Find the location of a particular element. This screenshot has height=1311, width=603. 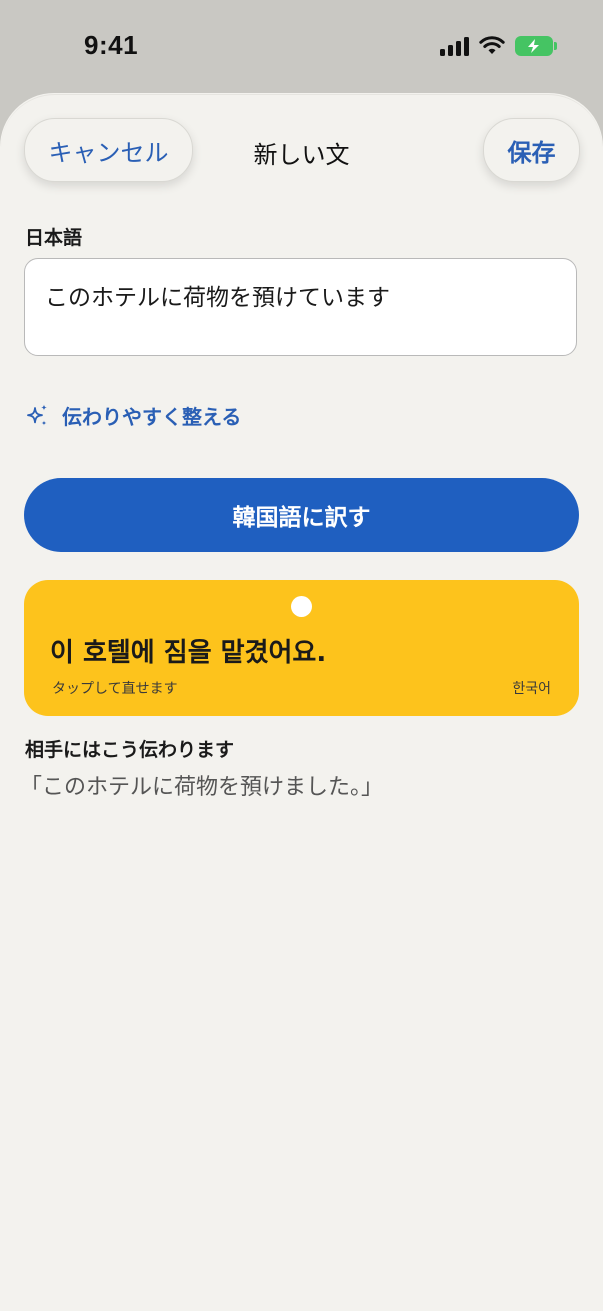

back-translation-text: 「このホテルに荷物を預けました。」 is located at coordinates (202, 787).